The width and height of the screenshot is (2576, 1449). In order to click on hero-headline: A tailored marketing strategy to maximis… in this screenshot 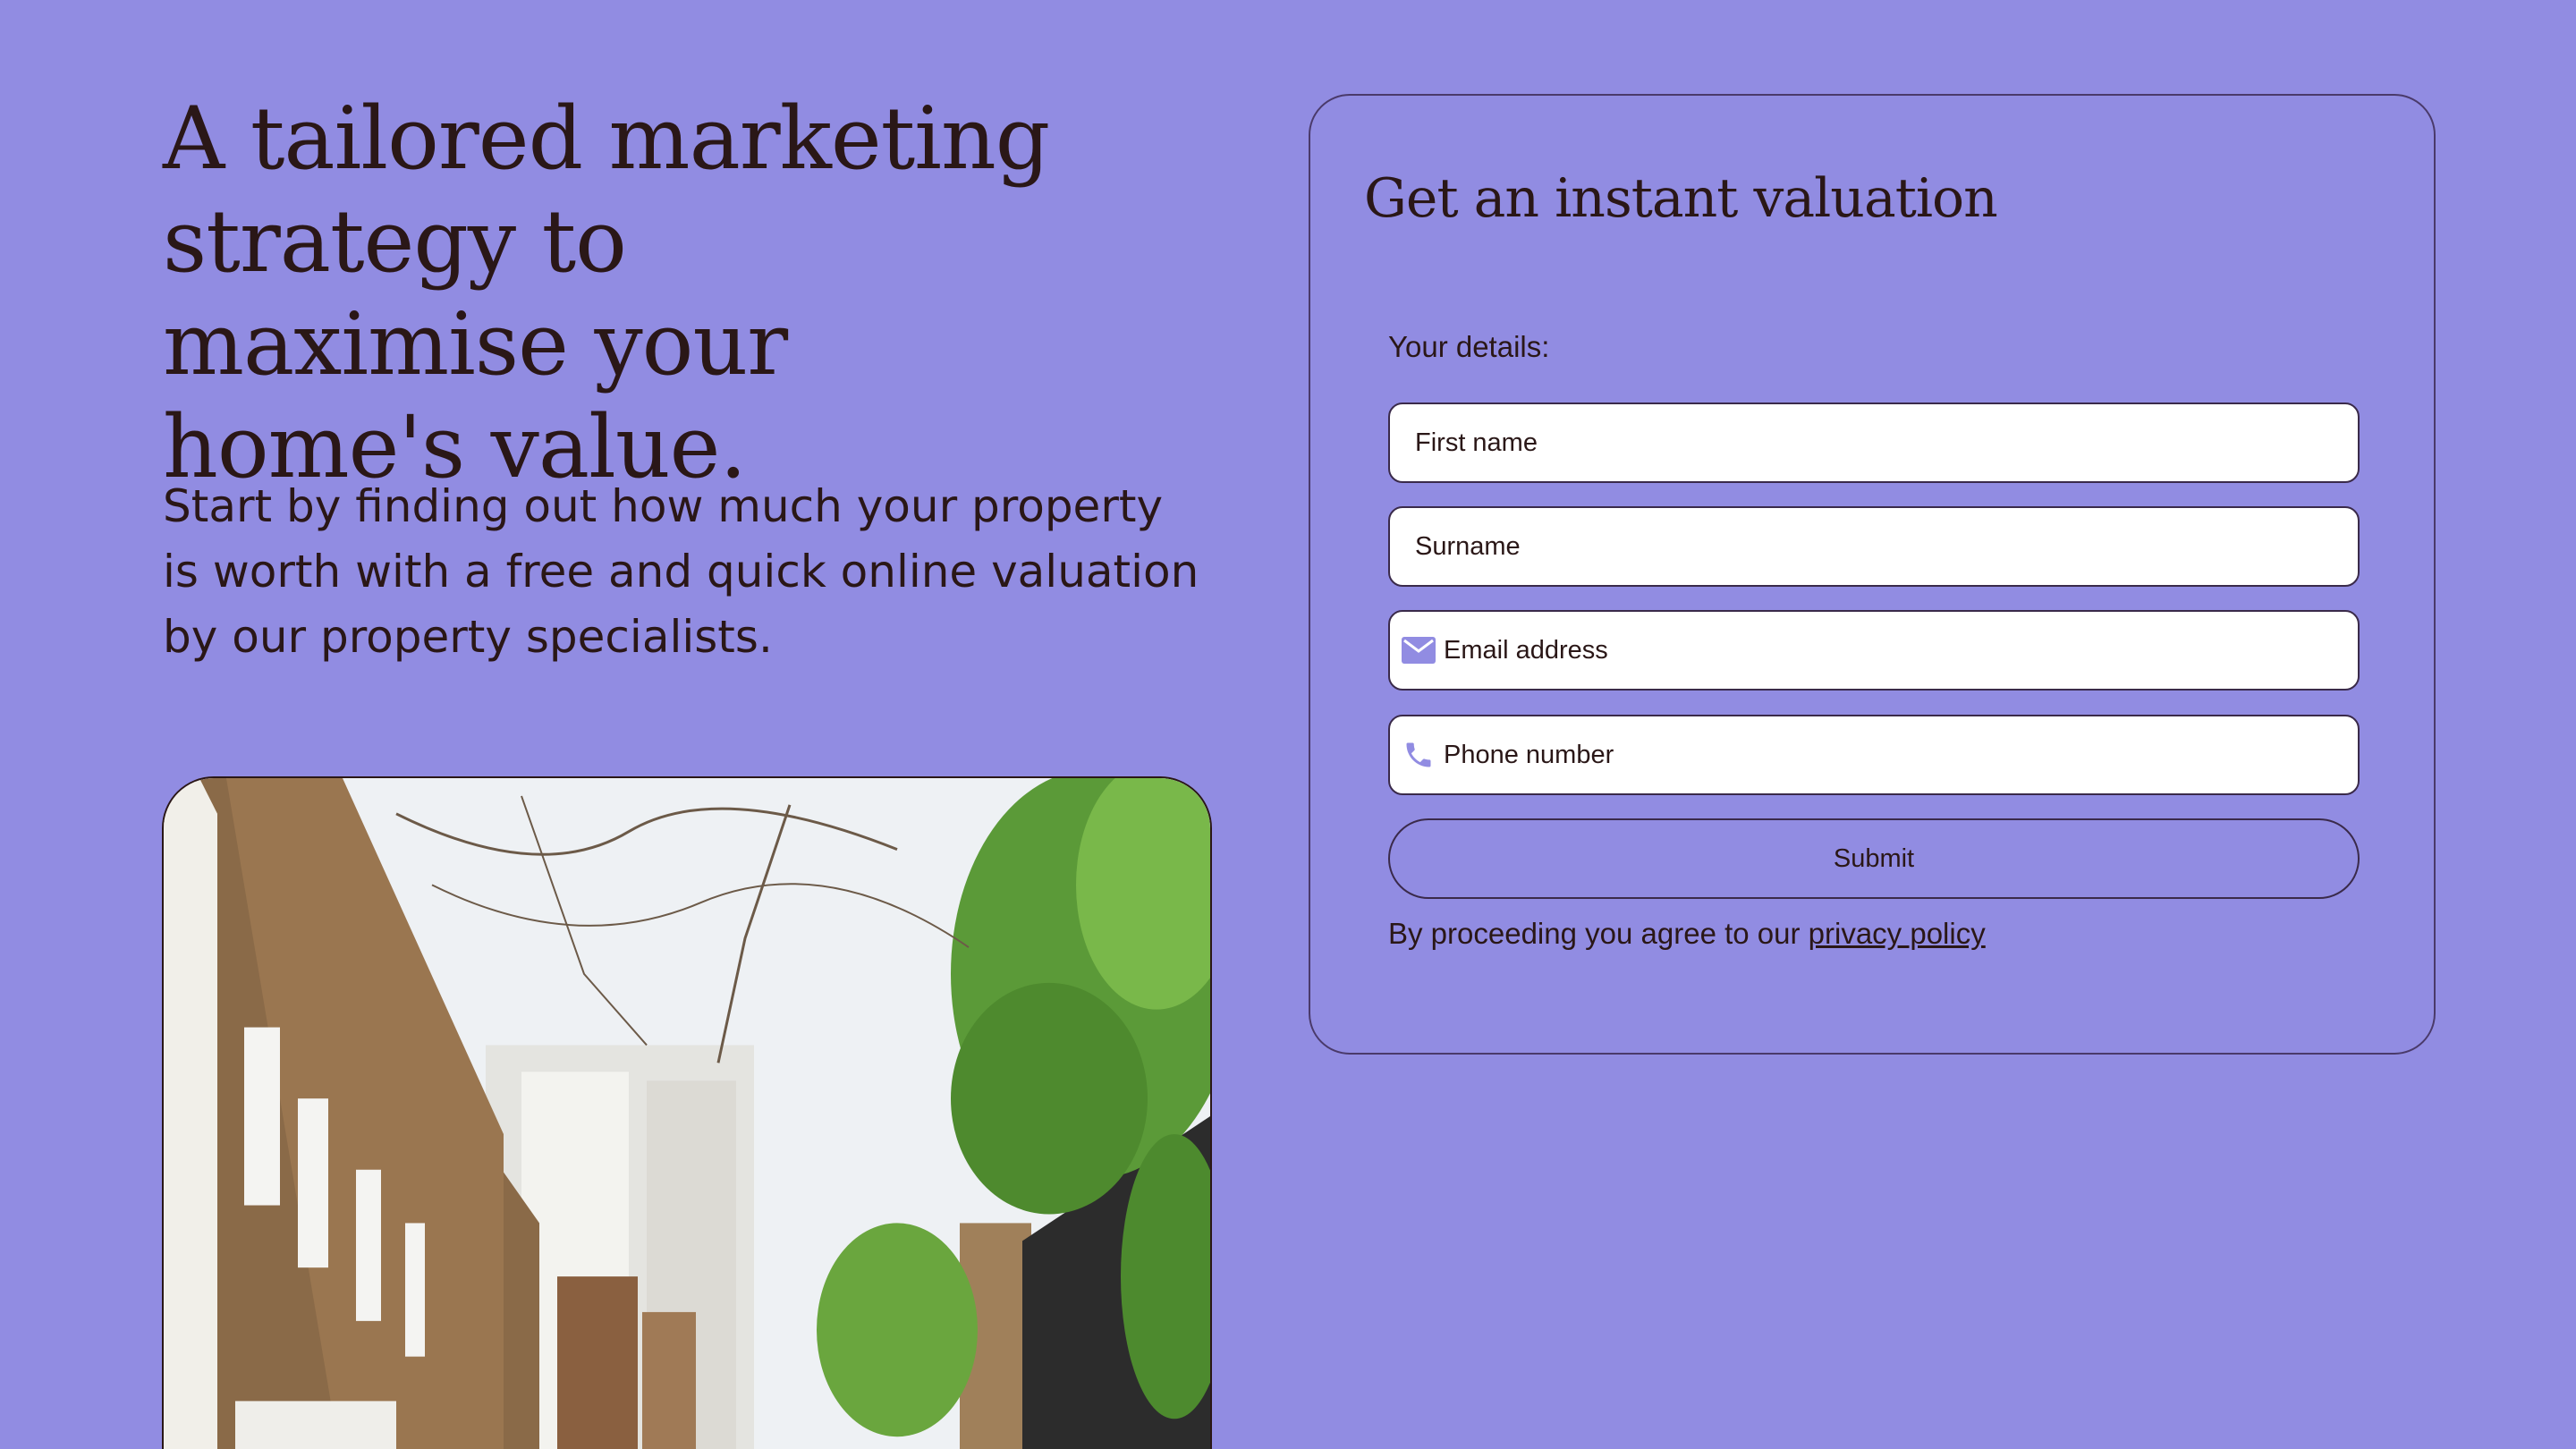, I will do `click(606, 293)`.